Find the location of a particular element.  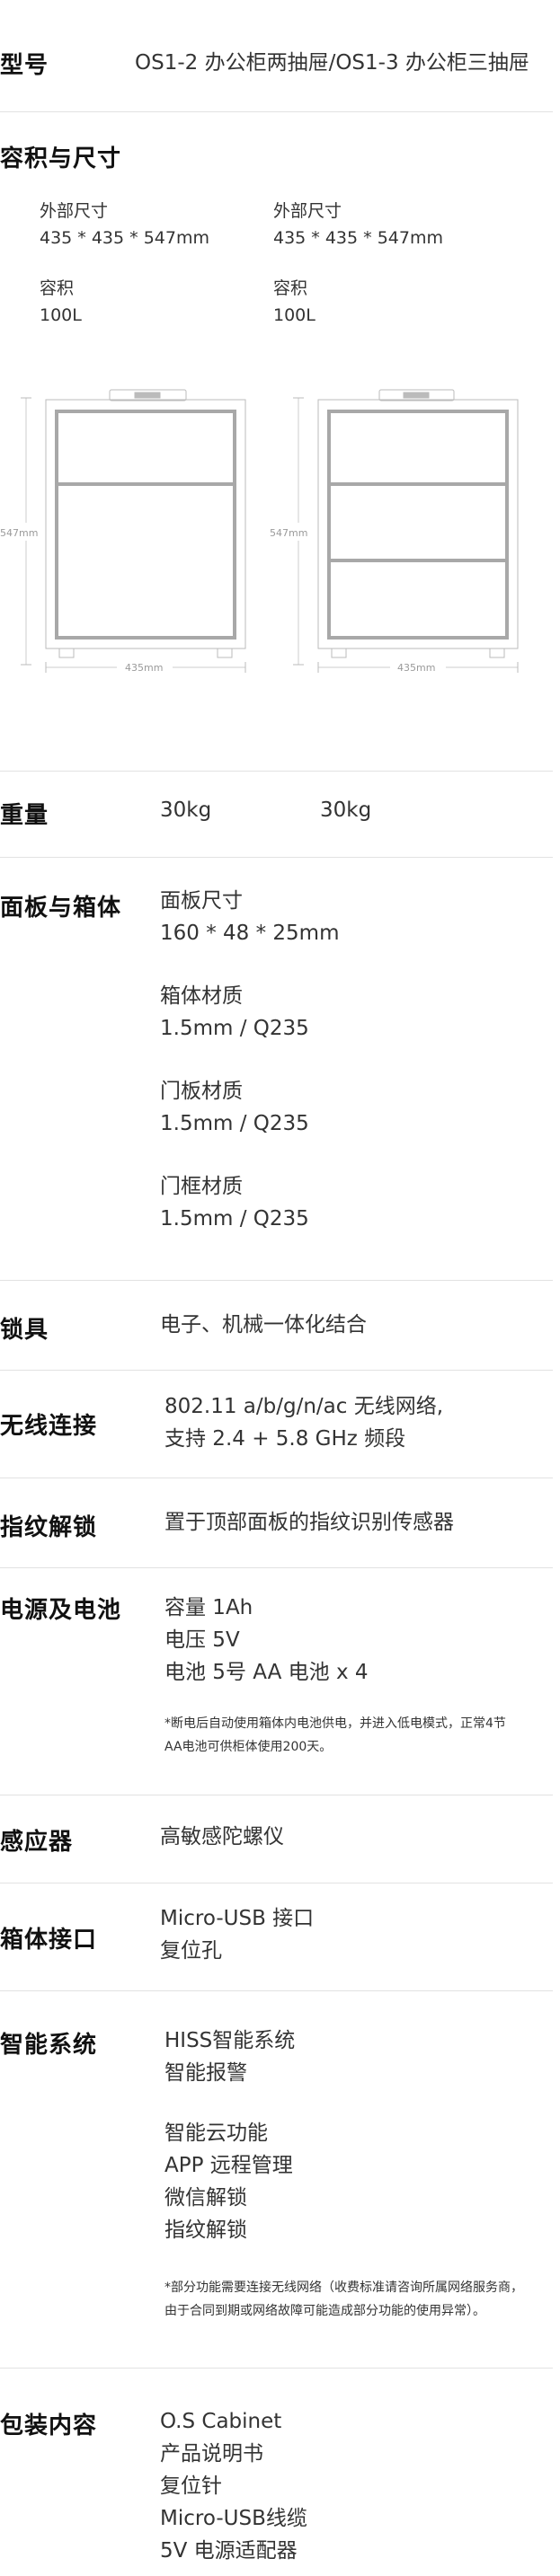

dimensions-col1: 外部尺寸 435 * 435 * 547mm 容积 100L is located at coordinates (124, 263).